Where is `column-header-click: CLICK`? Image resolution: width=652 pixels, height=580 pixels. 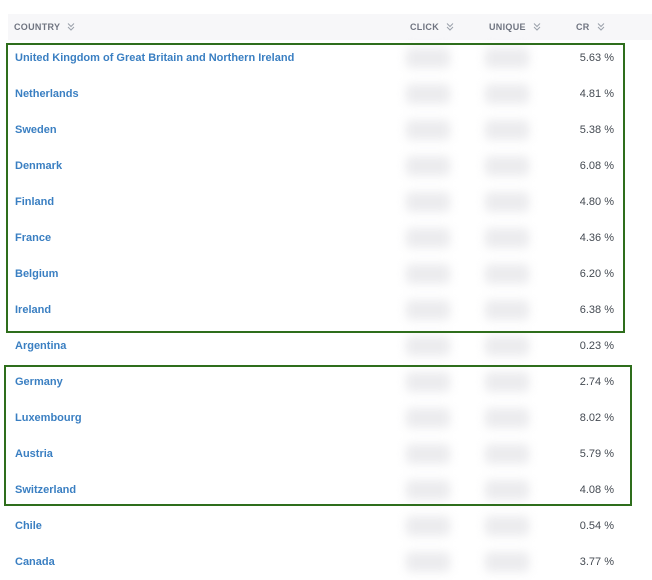
column-header-click: CLICK is located at coordinates (432, 27).